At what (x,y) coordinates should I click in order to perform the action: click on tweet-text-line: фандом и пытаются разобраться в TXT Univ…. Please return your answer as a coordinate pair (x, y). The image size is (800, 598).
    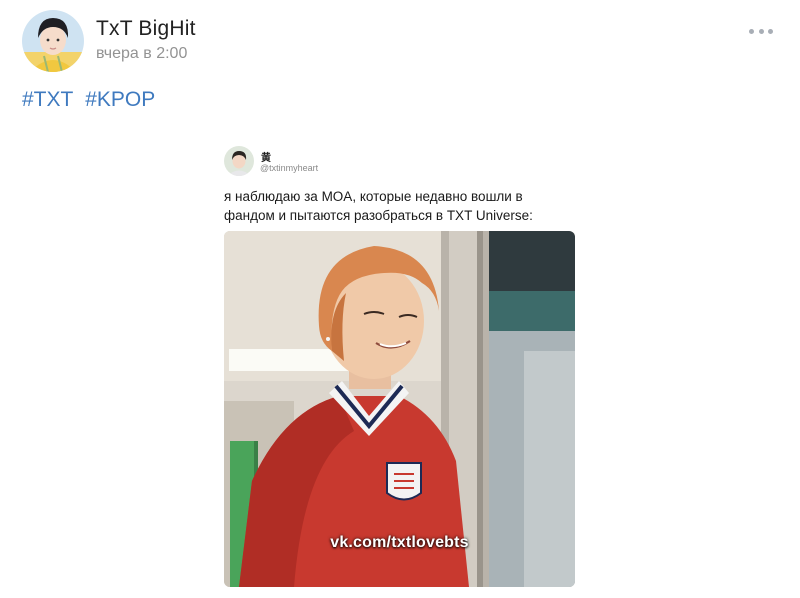
    Looking at the image, I should click on (378, 215).